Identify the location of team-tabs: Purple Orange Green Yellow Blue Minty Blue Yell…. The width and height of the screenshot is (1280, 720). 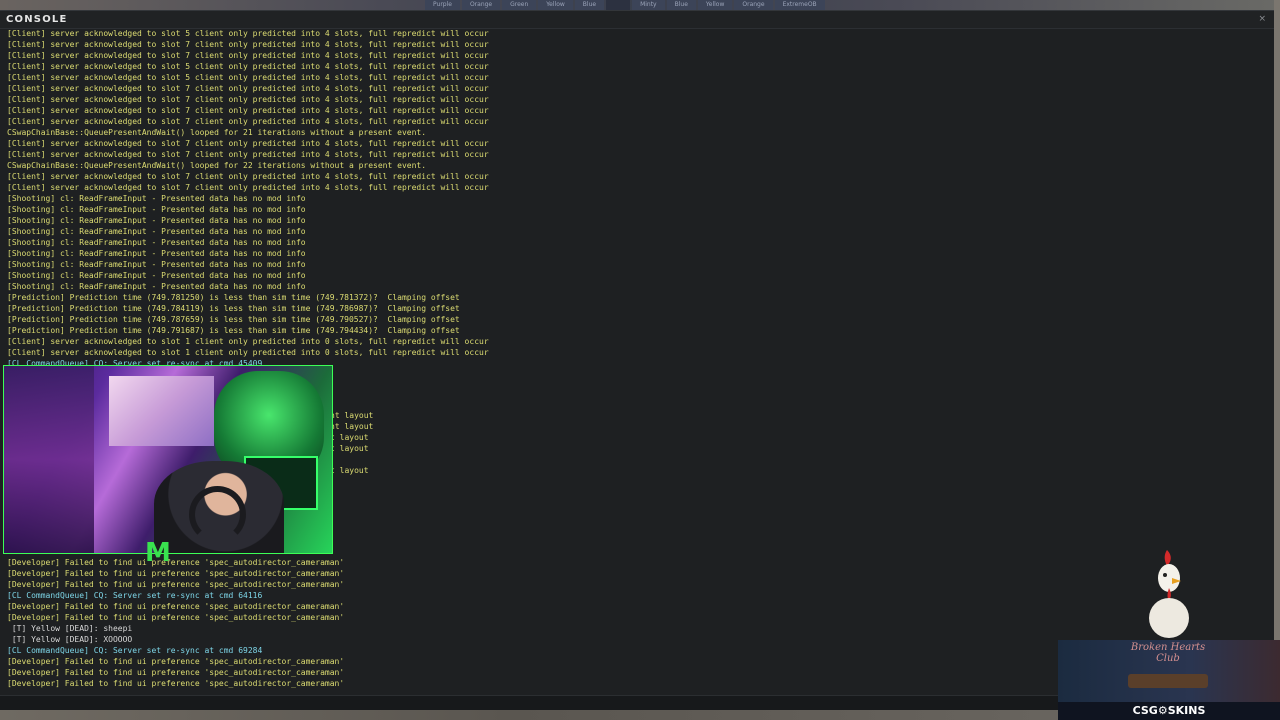
(625, 5).